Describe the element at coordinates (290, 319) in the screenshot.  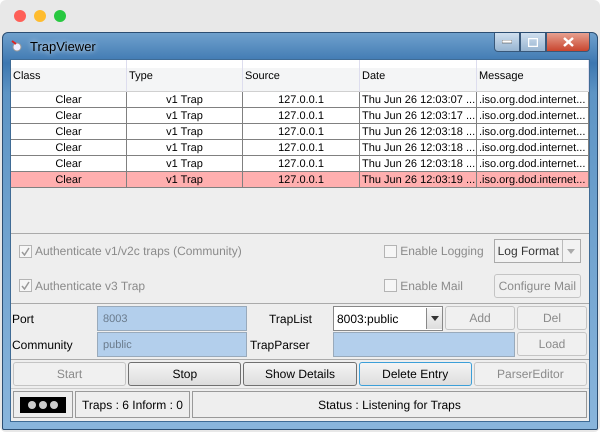
I see `traplist-label: TrapList` at that location.